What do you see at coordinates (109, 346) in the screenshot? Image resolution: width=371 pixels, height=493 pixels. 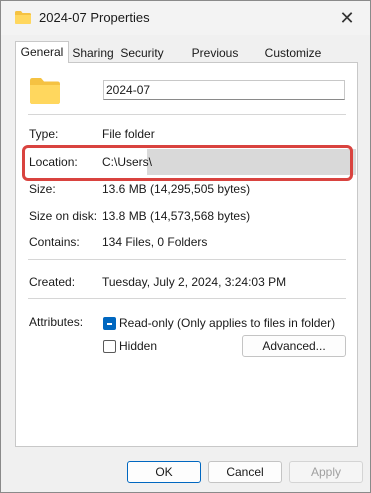 I see `hidden-checkbox` at bounding box center [109, 346].